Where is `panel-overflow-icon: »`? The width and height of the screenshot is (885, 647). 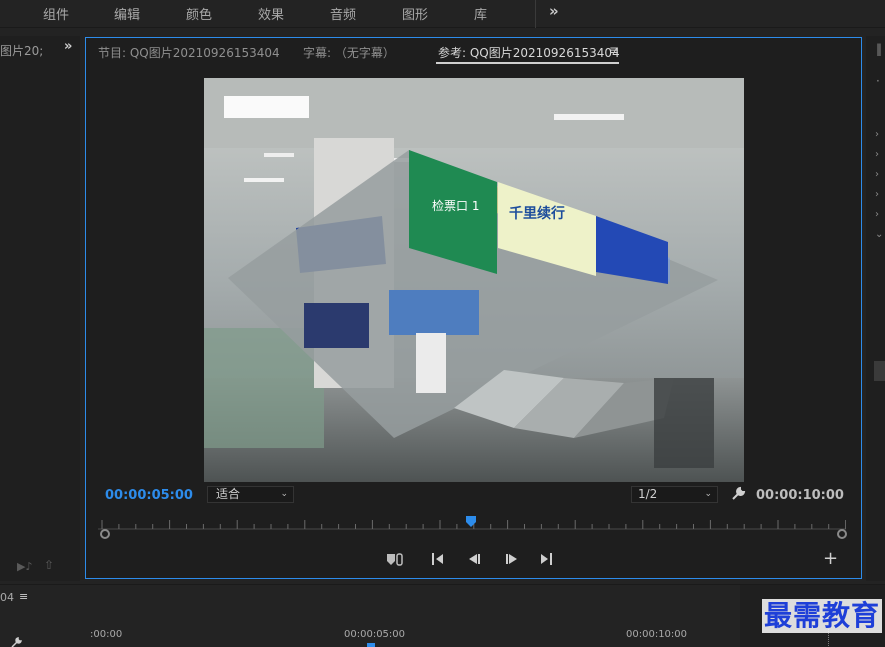 panel-overflow-icon: » is located at coordinates (68, 46).